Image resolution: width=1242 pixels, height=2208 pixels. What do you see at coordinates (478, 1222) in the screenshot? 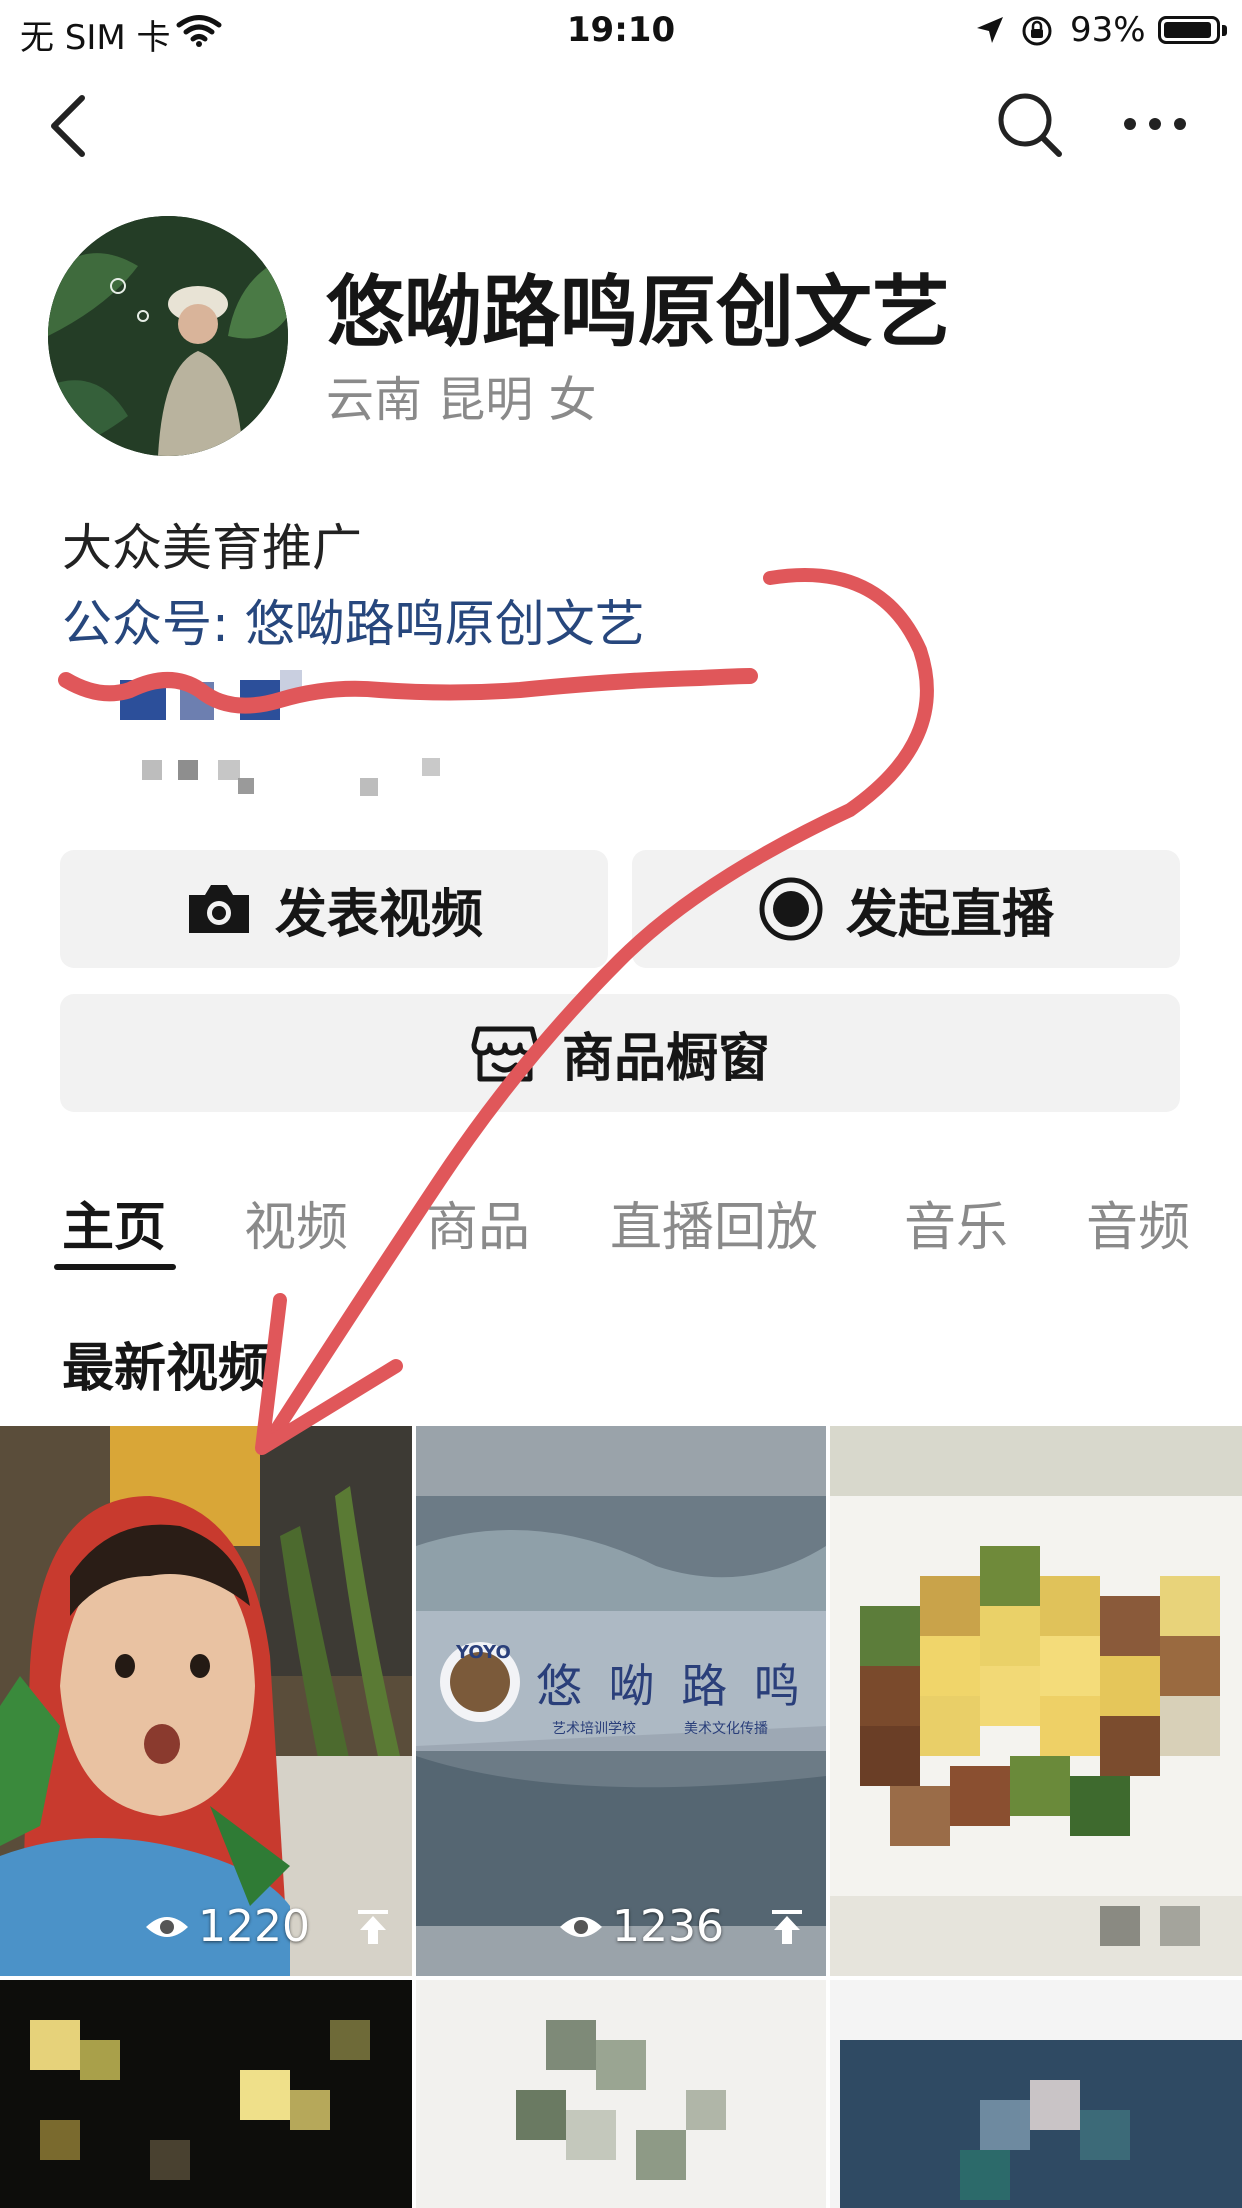
I see `tab-products: 商品` at bounding box center [478, 1222].